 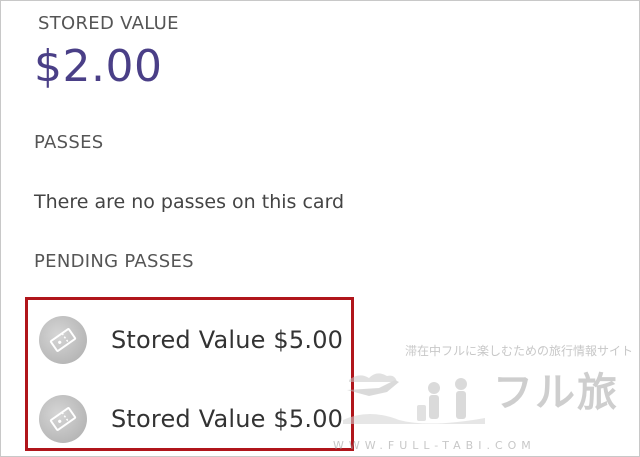 What do you see at coordinates (114, 261) in the screenshot?
I see `pending-passes-label: PENDING PASSES` at bounding box center [114, 261].